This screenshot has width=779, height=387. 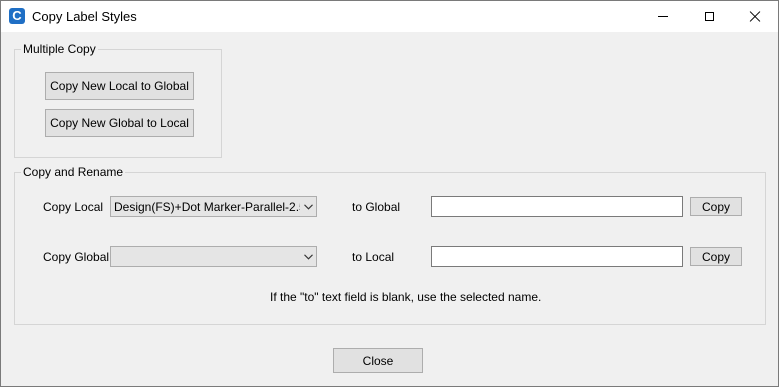 What do you see at coordinates (373, 257) in the screenshot?
I see `to-local-label: to Local` at bounding box center [373, 257].